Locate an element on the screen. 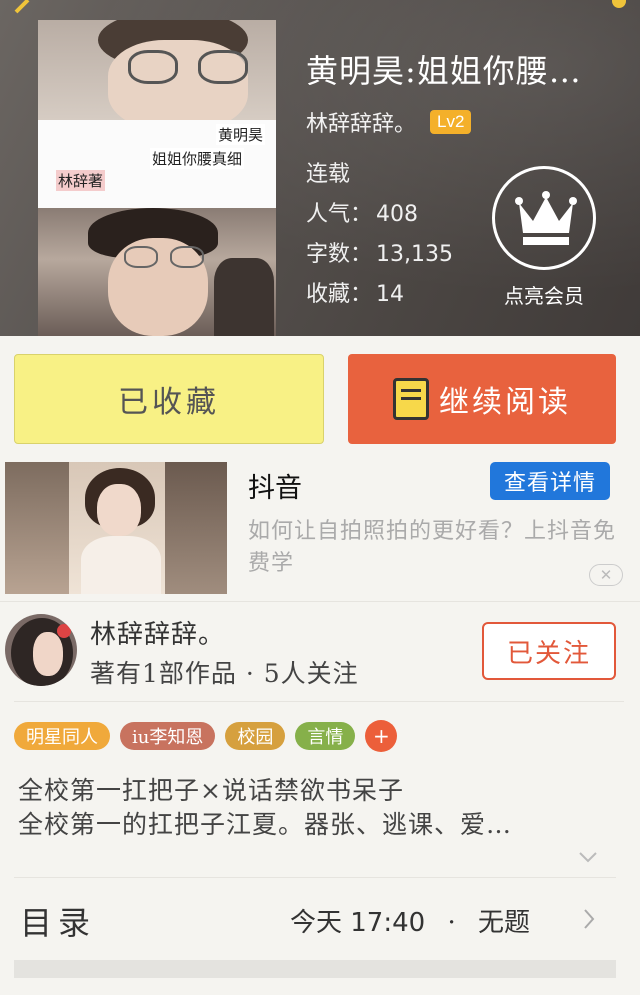 This screenshot has width=640, height=995. follow-button: 已关注 is located at coordinates (549, 651).